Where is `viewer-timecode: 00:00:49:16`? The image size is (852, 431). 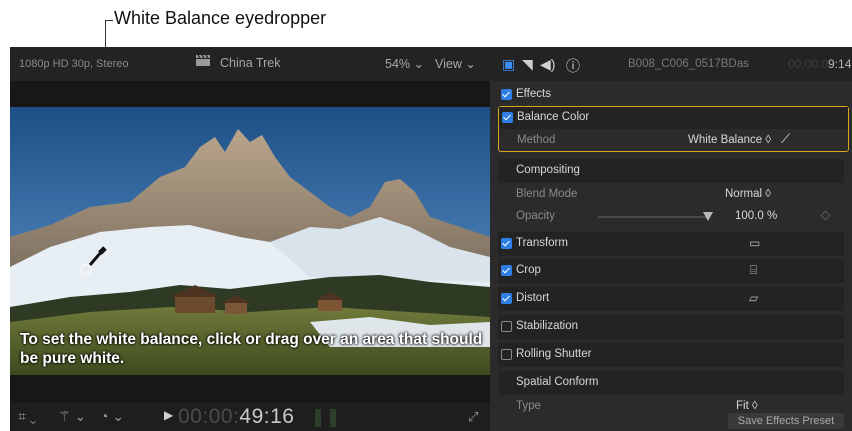
viewer-timecode: 00:00:49:16 is located at coordinates (236, 417).